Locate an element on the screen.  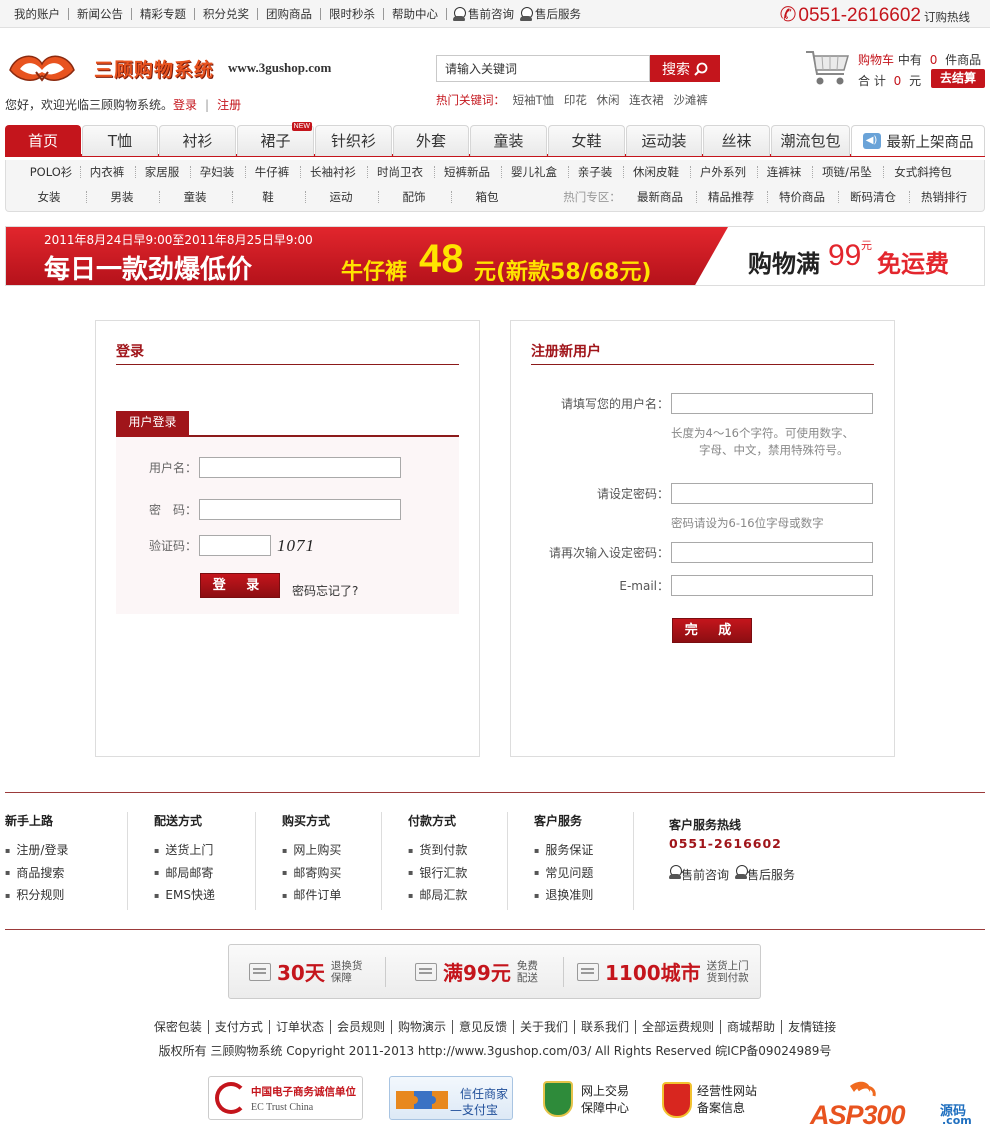
alipay-trust-badge: 信任商家 —支付宝 is located at coordinates (451, 1098).